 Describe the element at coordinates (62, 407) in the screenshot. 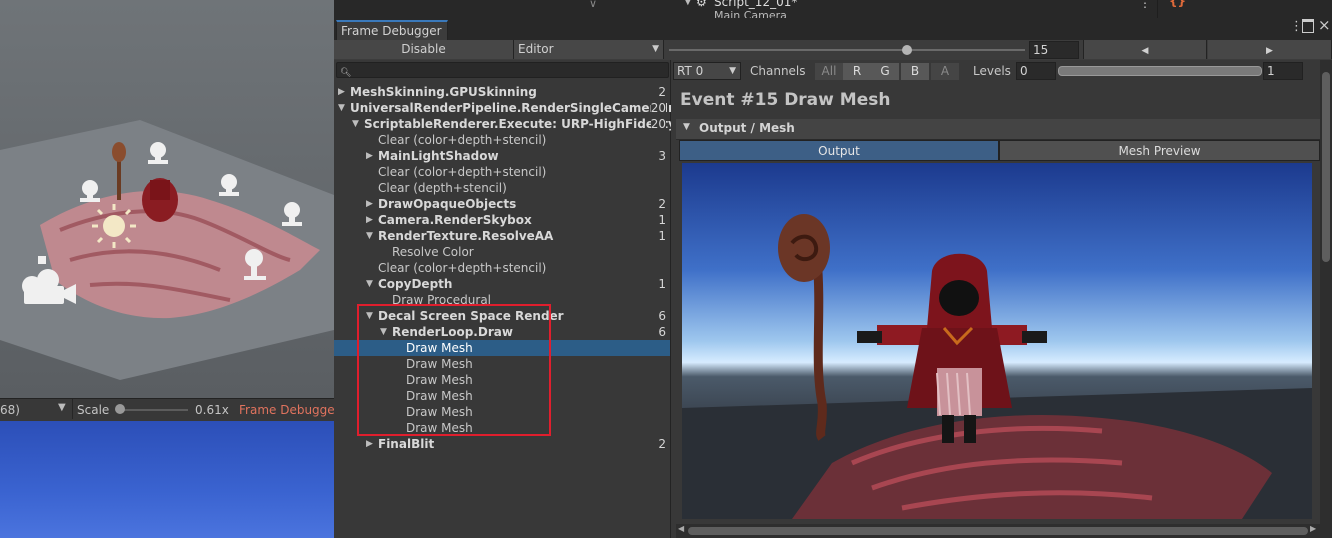

I see `resolution-dropdown-icon: ▼` at that location.